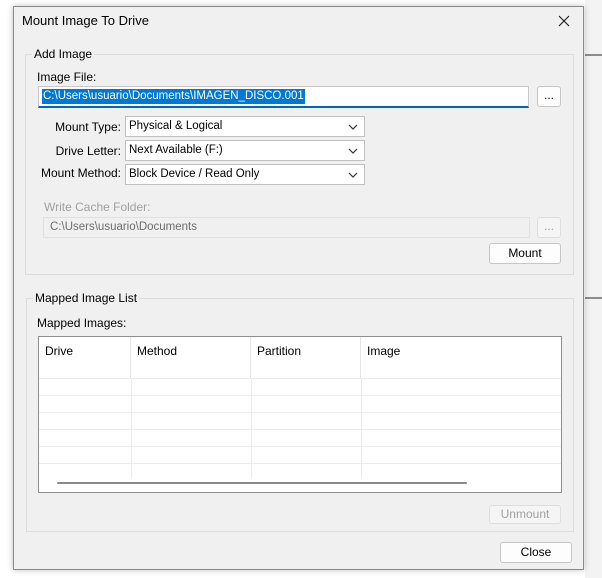  I want to click on window-title: Mount Image To Drive, so click(85, 20).